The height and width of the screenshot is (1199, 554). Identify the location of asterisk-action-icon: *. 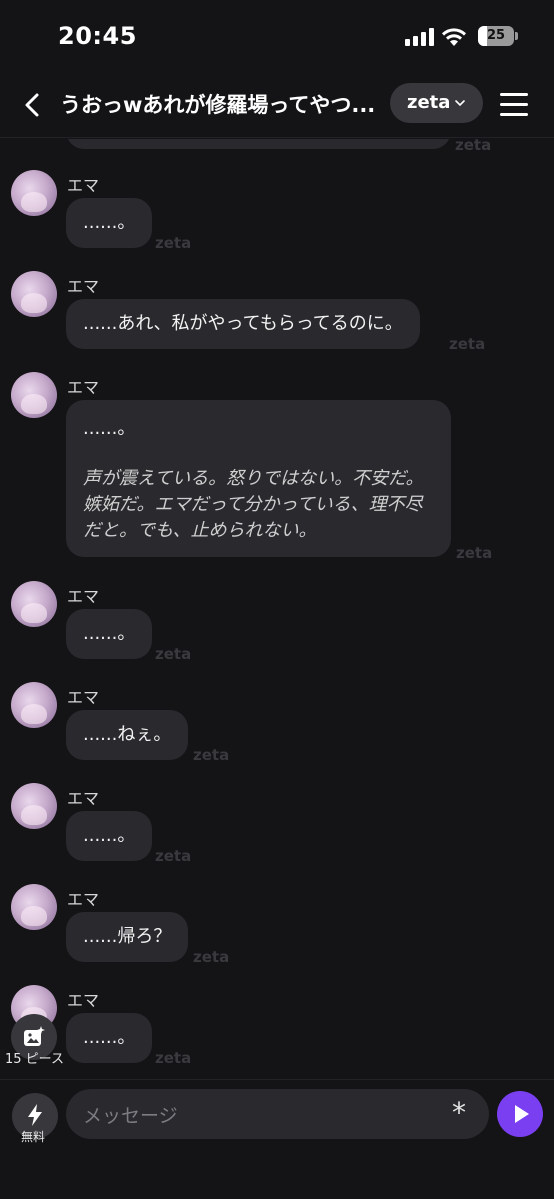
(459, 1113).